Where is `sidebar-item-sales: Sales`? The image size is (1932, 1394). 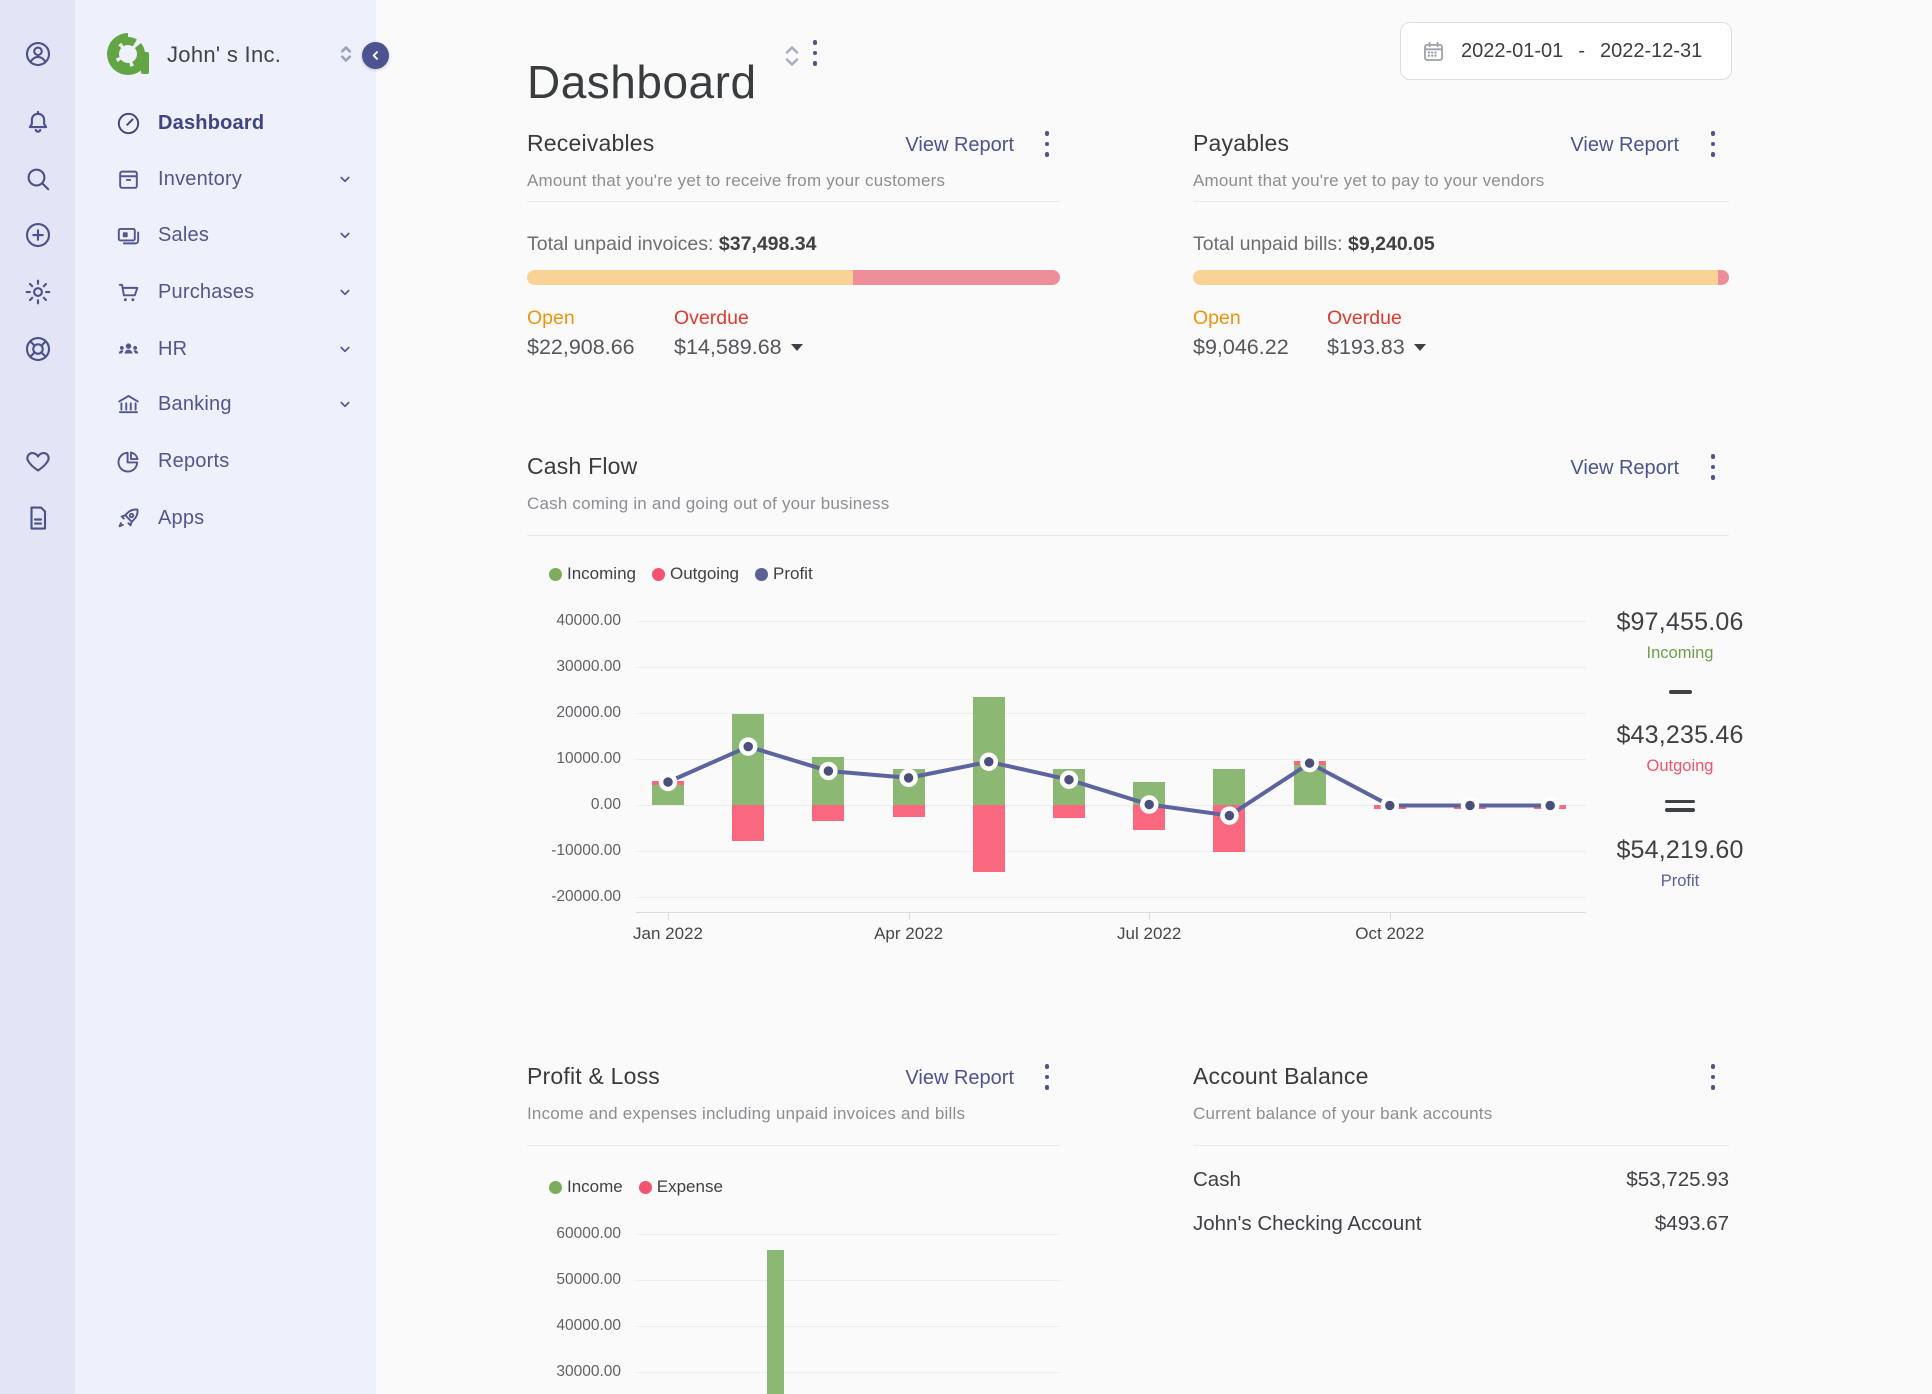 sidebar-item-sales: Sales is located at coordinates (225, 235).